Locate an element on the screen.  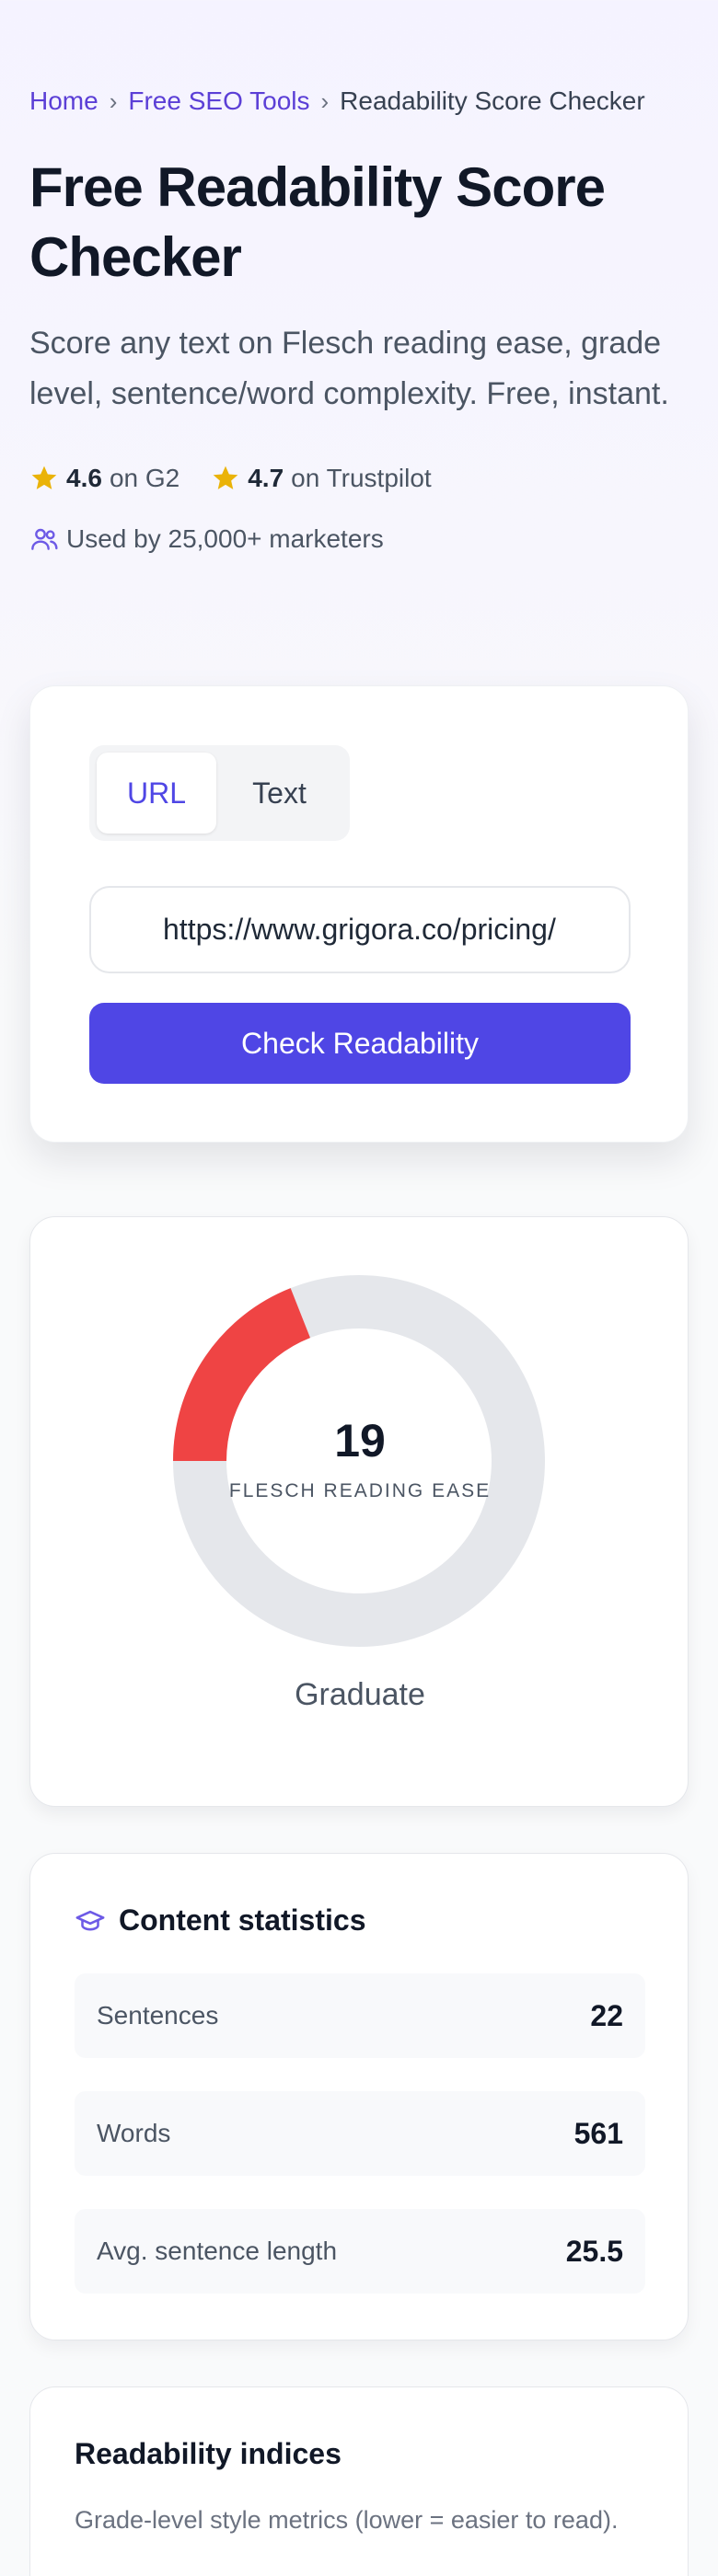
stat-value: 25.5 is located at coordinates (594, 2251).